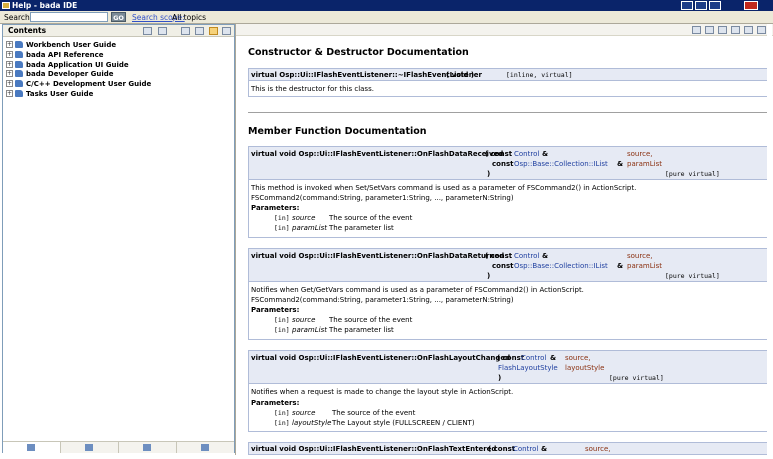  What do you see at coordinates (312, 89) in the screenshot?
I see `dtor-description: This is the destructor for this class.` at bounding box center [312, 89].